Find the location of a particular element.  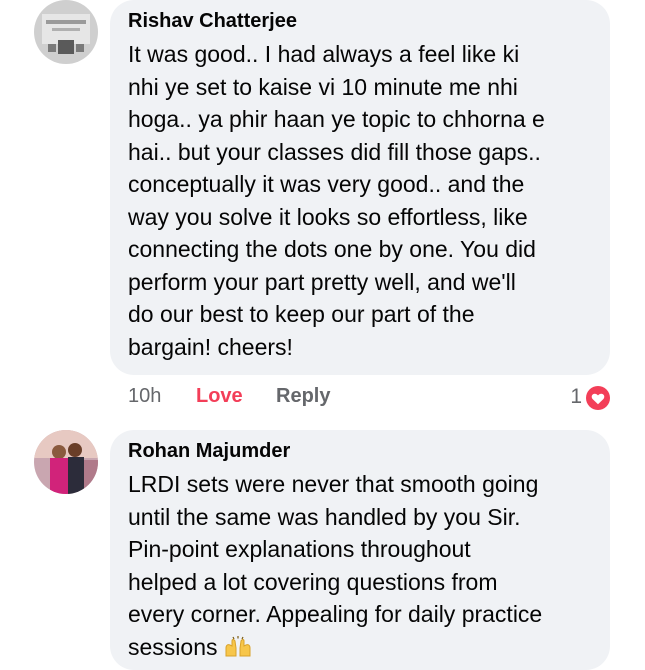

comment-line: perform your part pretty well, and we'll is located at coordinates (322, 281).